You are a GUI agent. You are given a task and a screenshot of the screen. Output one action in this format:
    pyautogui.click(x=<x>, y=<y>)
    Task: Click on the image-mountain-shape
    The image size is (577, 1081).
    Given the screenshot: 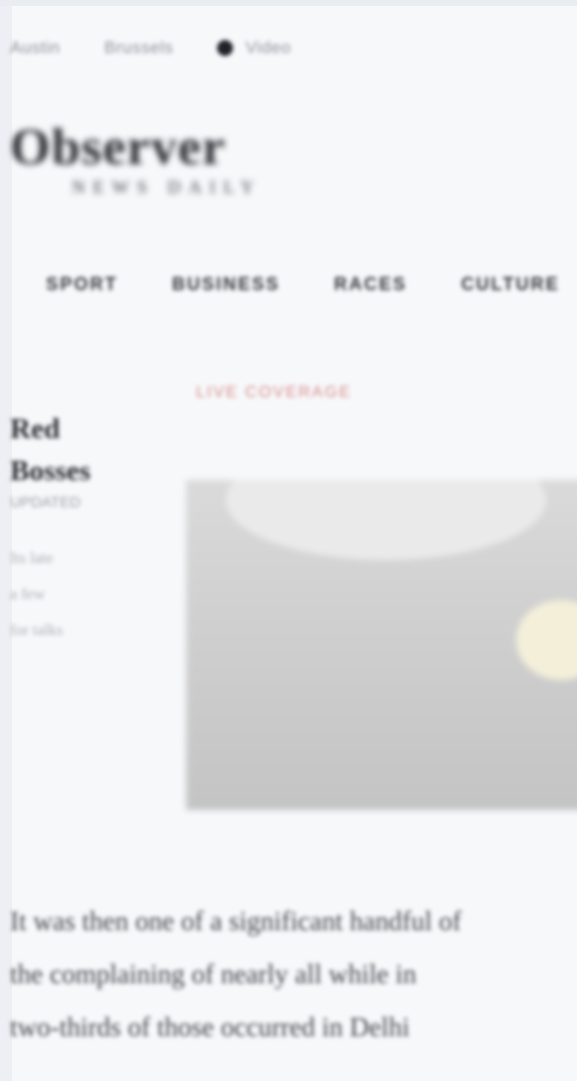 What is the action you would take?
    pyautogui.click(x=386, y=520)
    